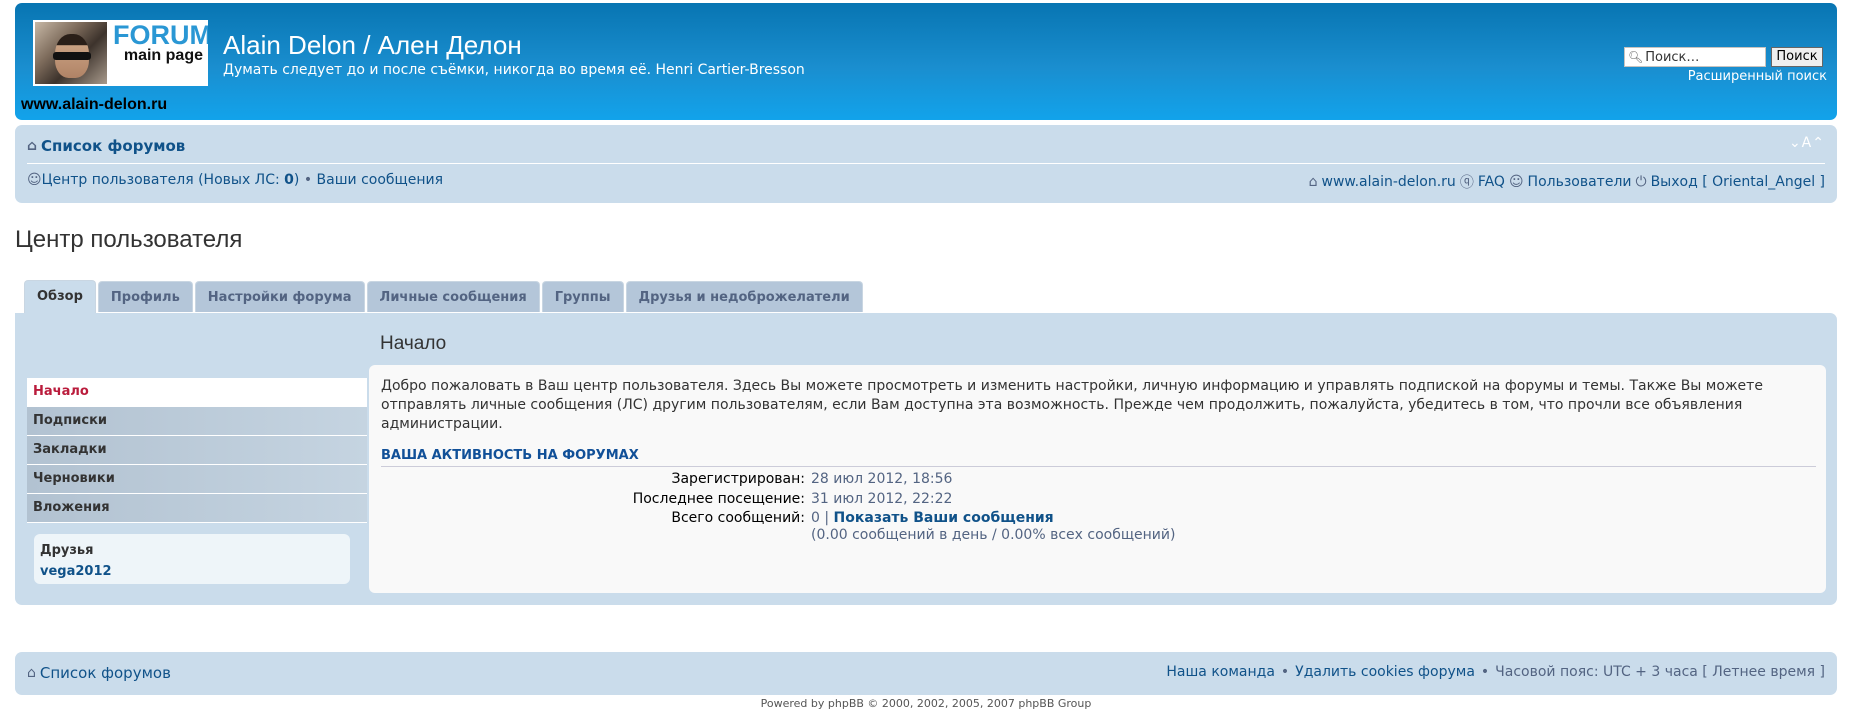 This screenshot has height=710, width=1852. What do you see at coordinates (1636, 57) in the screenshot?
I see `search-icon: 🔍︎` at bounding box center [1636, 57].